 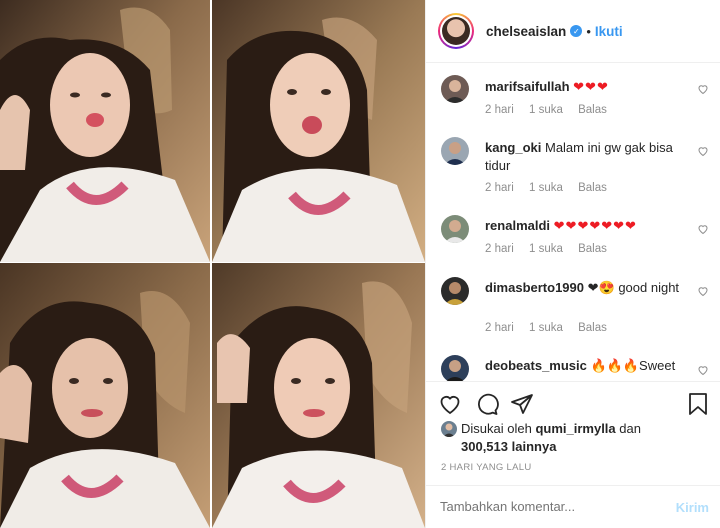 I want to click on liker-username: qumi_irmylla, so click(x=575, y=428).